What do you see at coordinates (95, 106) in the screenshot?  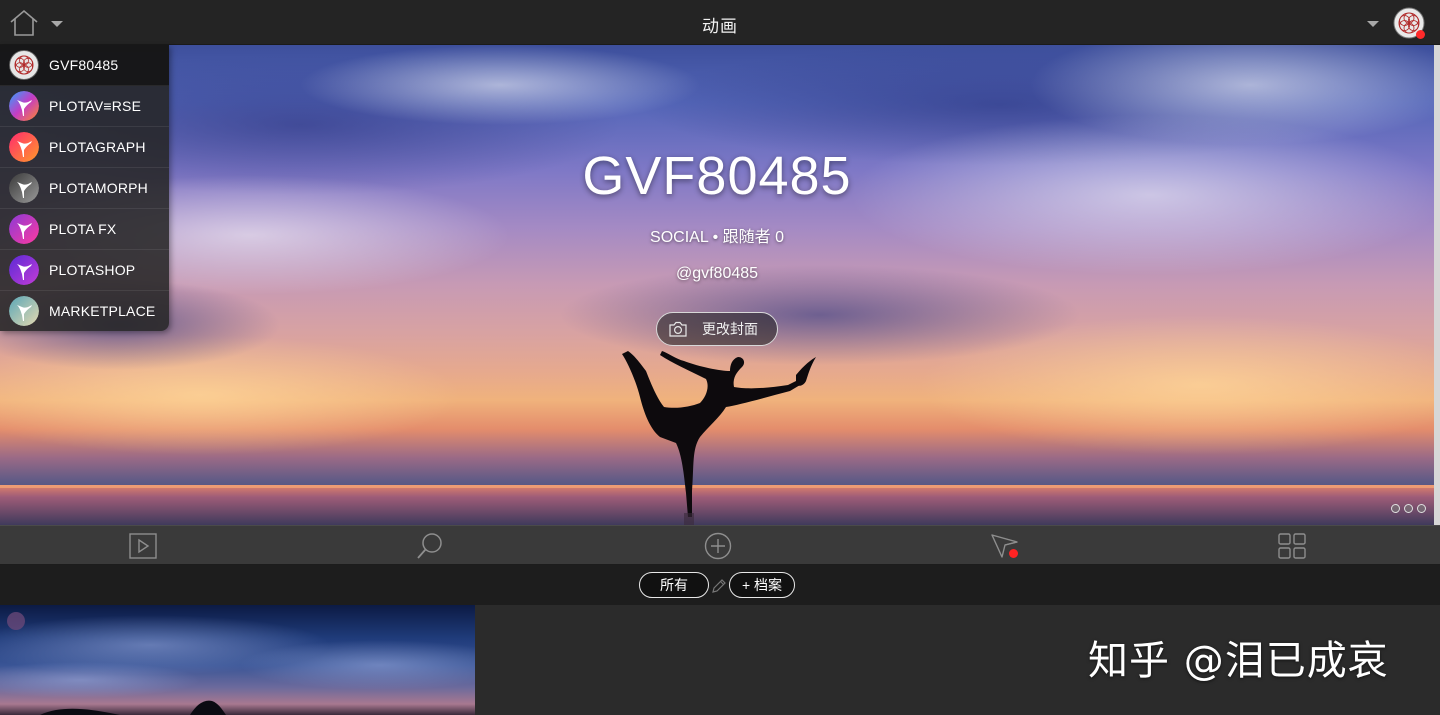 I see `menu-item-label: PLOTAV≡RSE` at bounding box center [95, 106].